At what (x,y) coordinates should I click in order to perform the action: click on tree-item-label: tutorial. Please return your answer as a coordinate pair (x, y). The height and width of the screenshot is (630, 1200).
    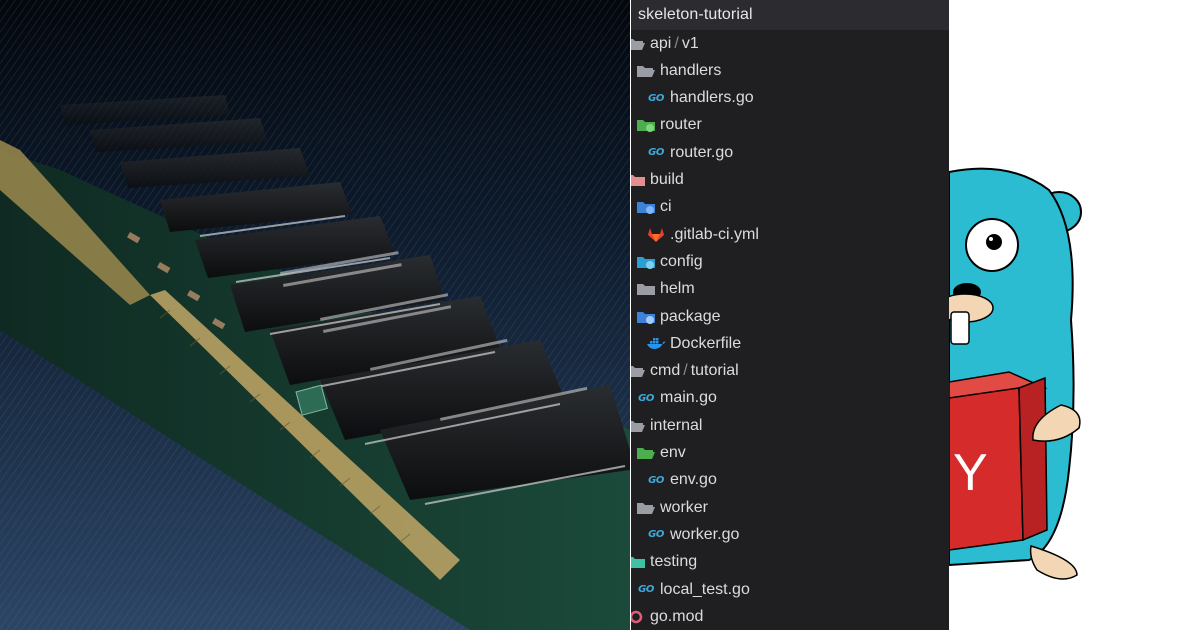
    Looking at the image, I should click on (714, 371).